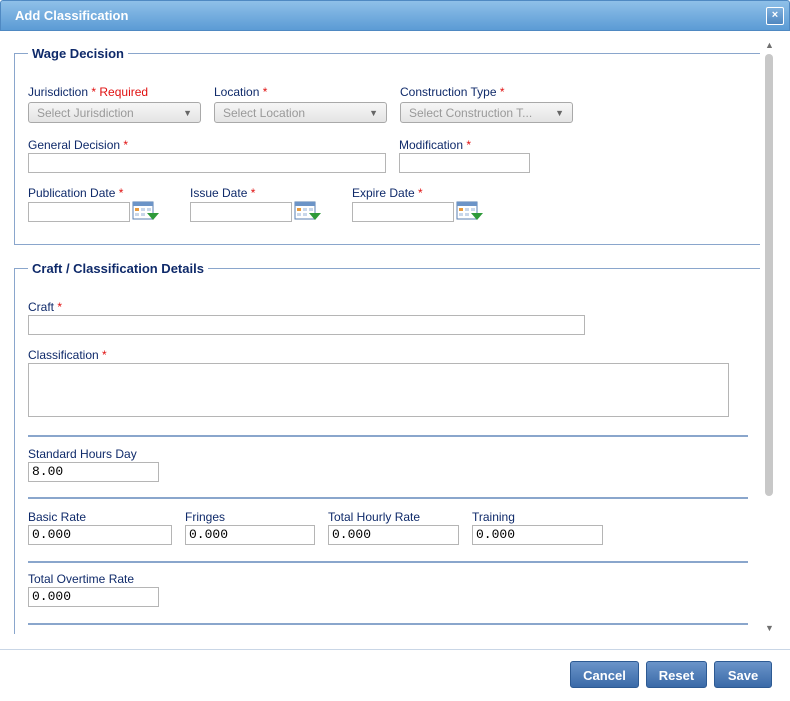 The height and width of the screenshot is (701, 790). What do you see at coordinates (41, 307) in the screenshot?
I see `craft-label-text: Craft` at bounding box center [41, 307].